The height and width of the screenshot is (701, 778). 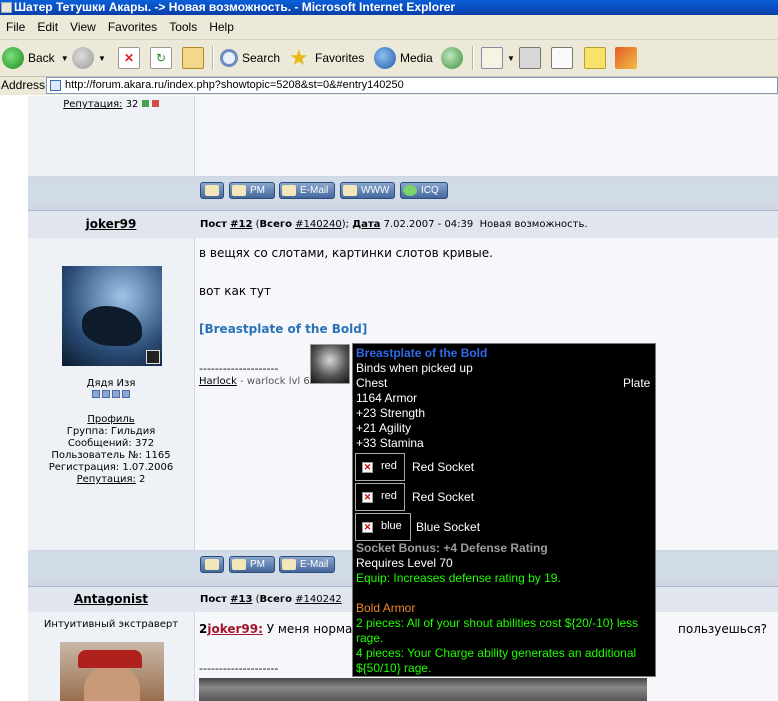 I want to click on tooltip-type: Plate, so click(x=637, y=383).